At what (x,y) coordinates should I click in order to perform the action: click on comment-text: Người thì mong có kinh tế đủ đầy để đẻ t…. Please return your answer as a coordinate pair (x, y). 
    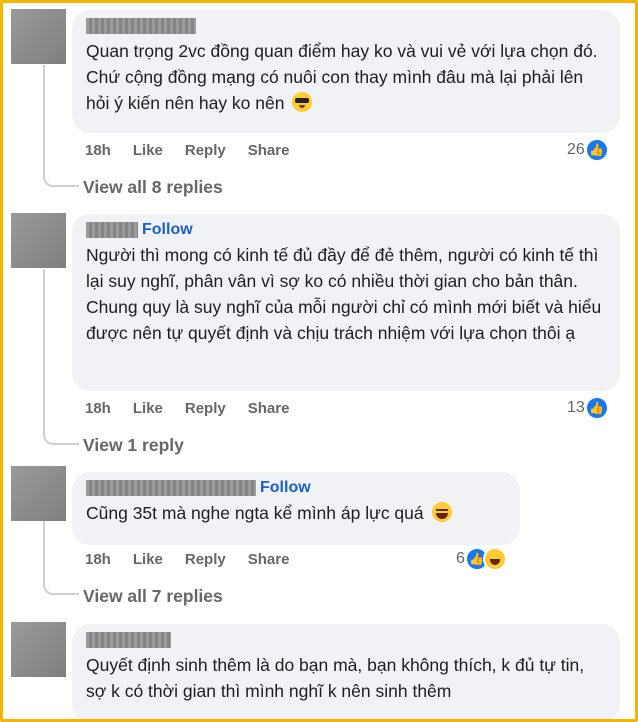
    Looking at the image, I should click on (344, 294).